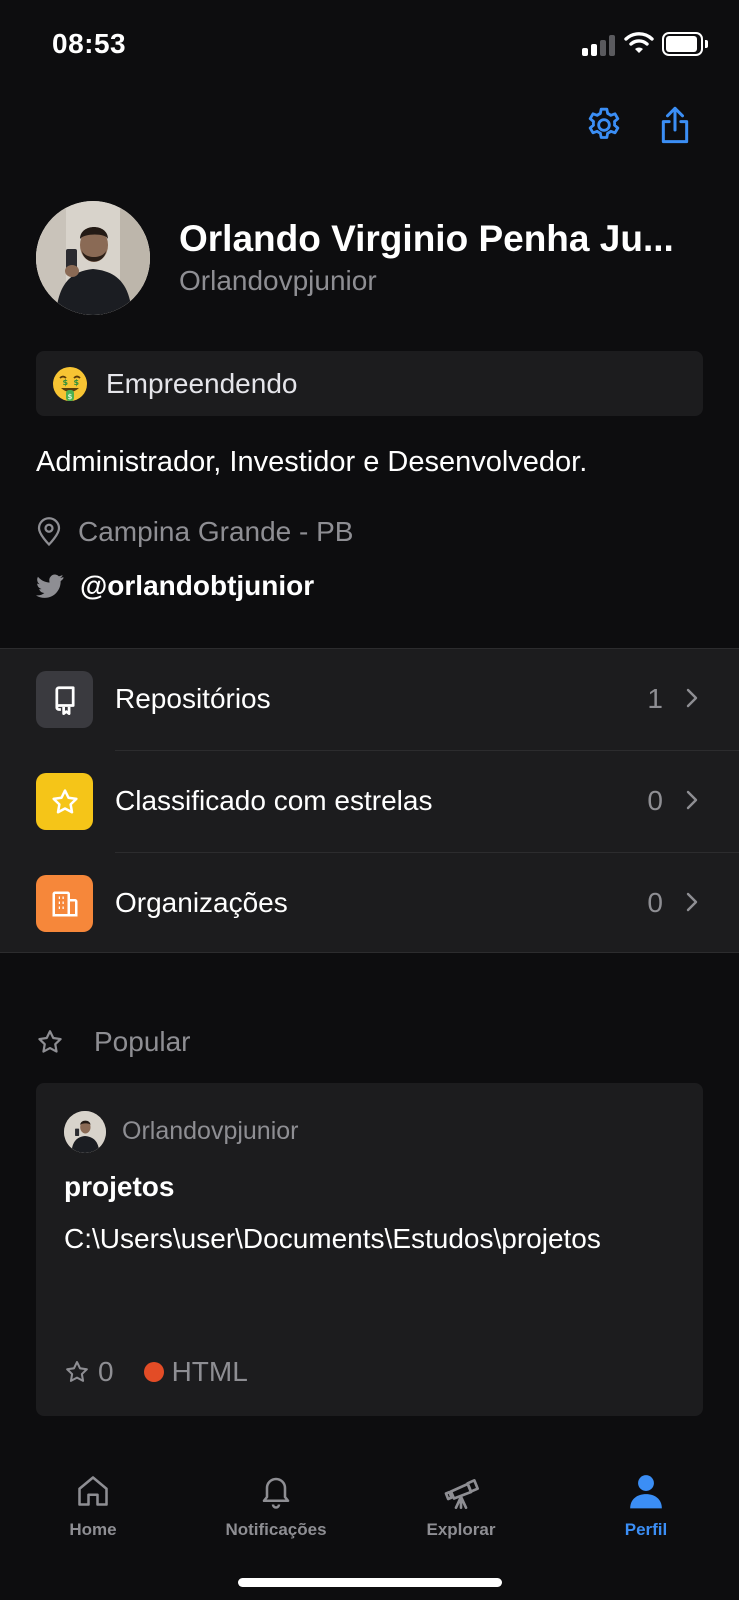 The image size is (739, 1600). What do you see at coordinates (646, 1492) in the screenshot?
I see `person-icon` at bounding box center [646, 1492].